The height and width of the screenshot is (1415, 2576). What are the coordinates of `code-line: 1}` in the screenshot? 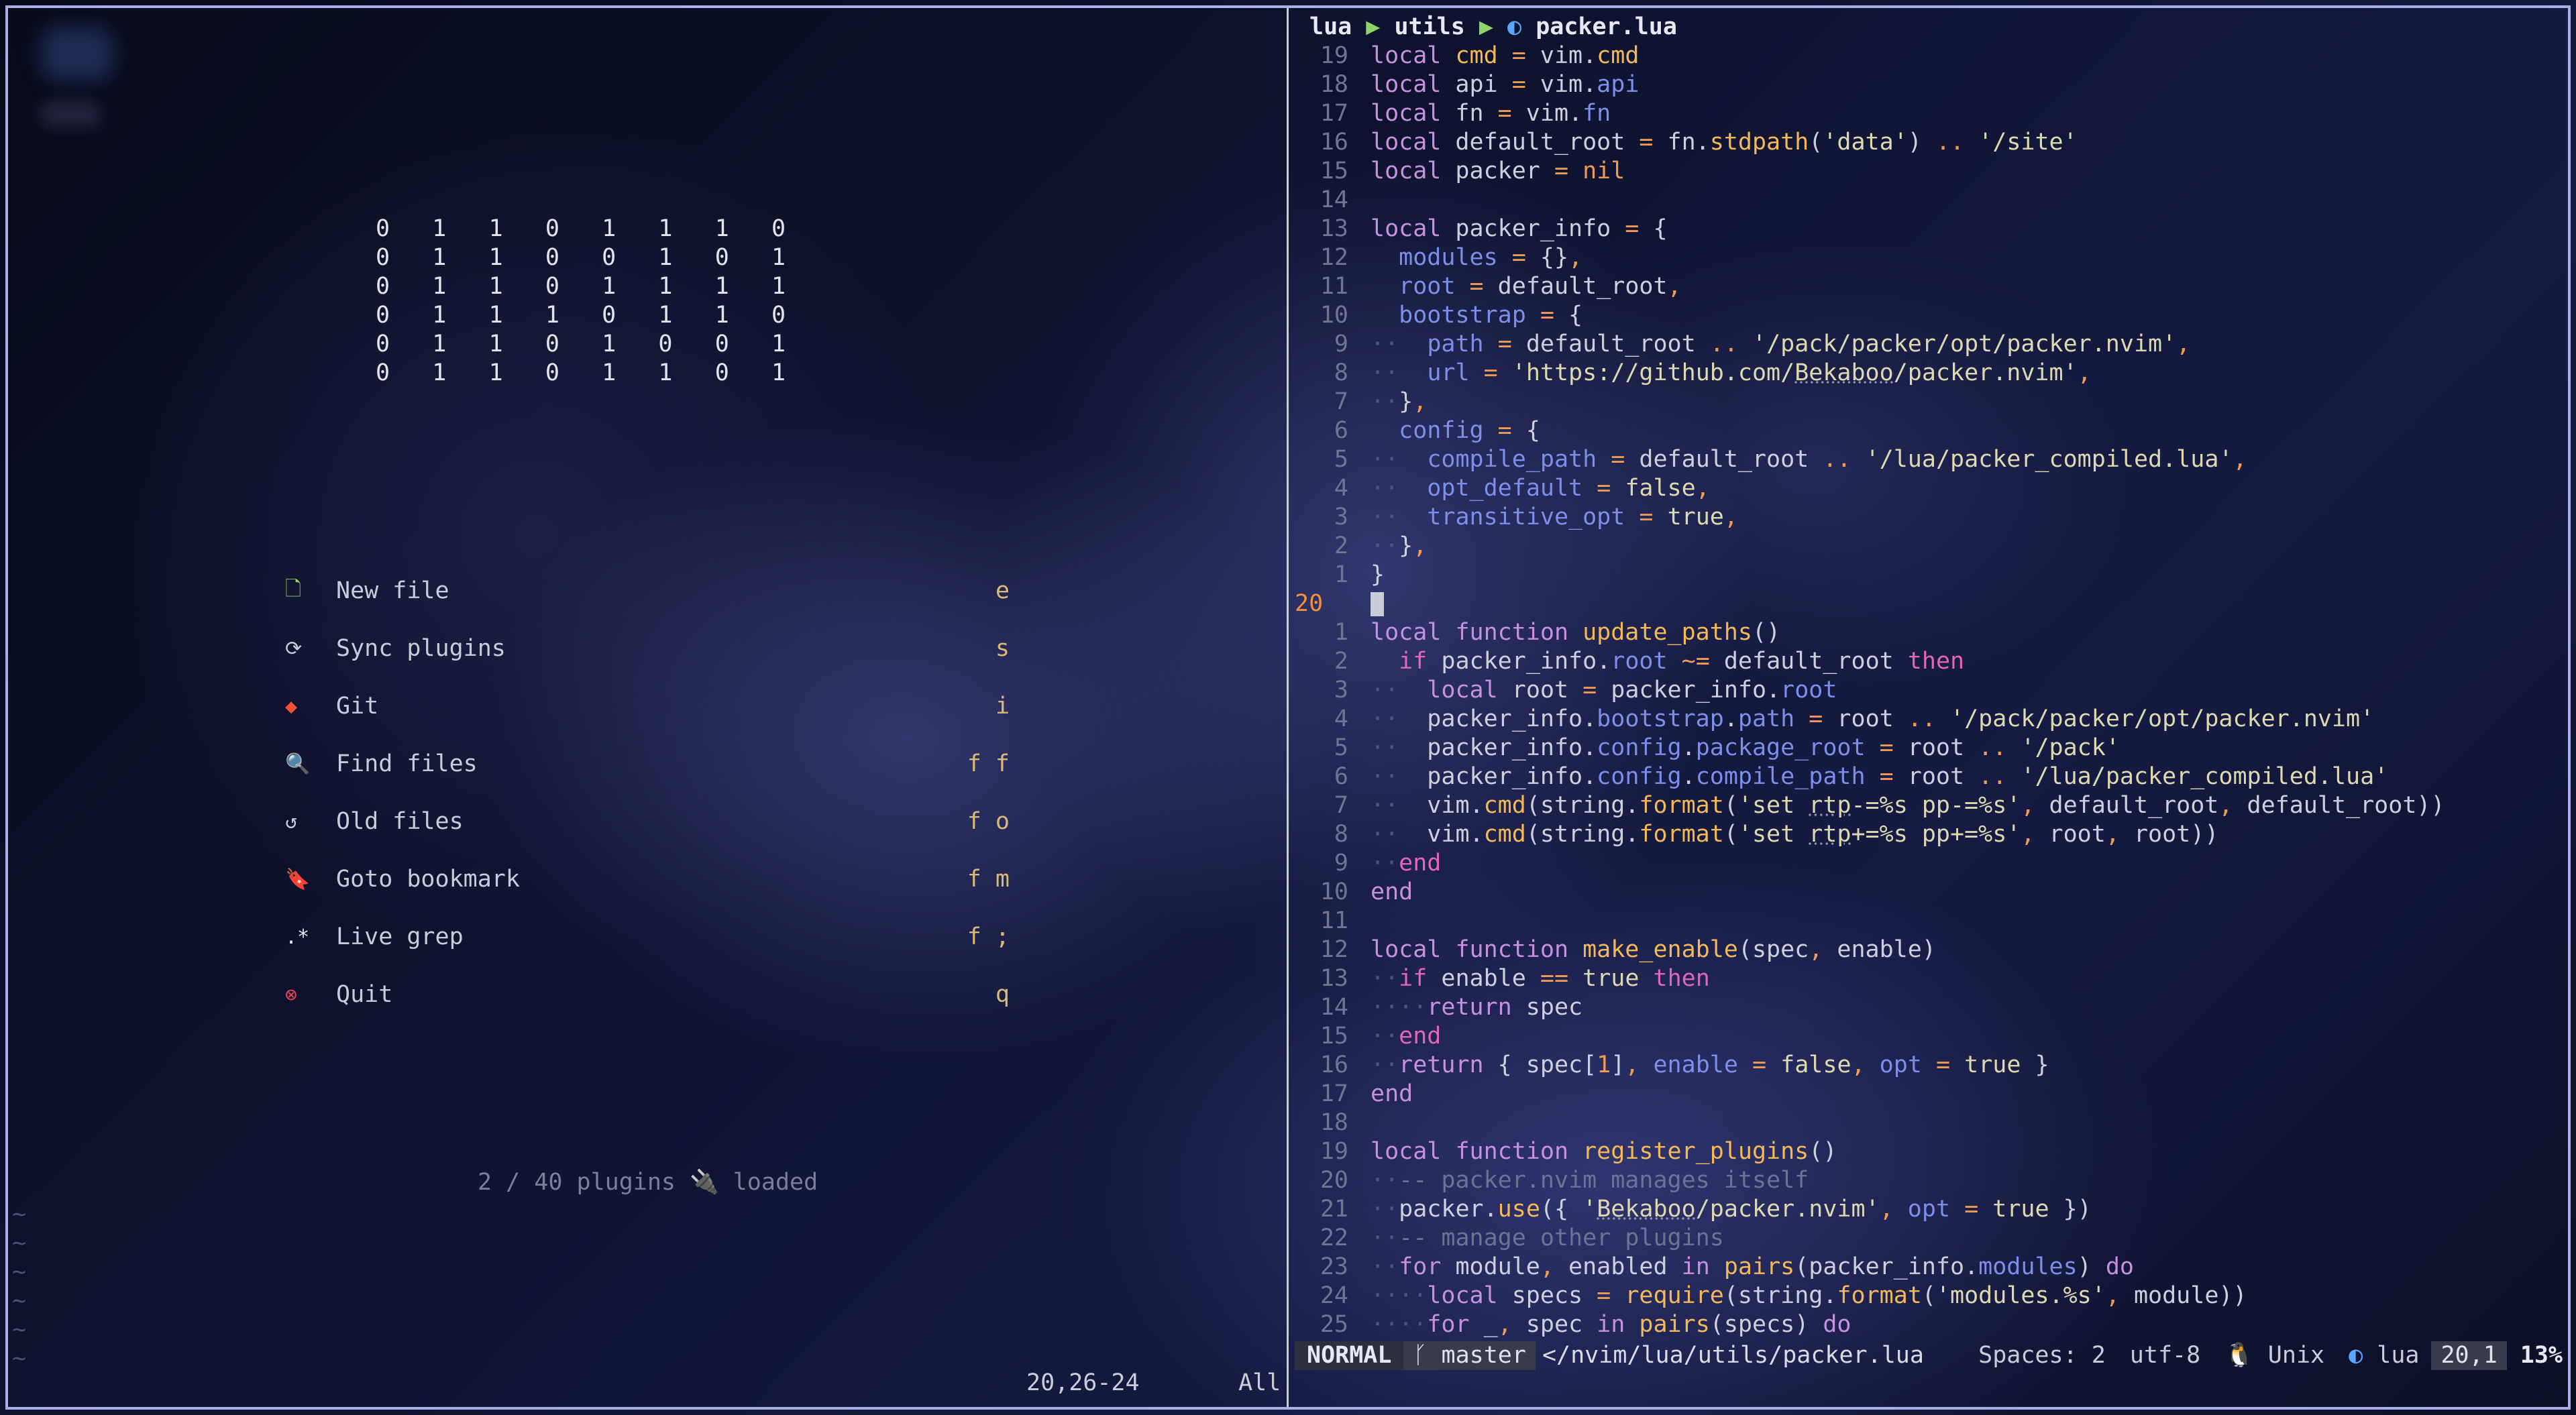 It's located at (1929, 575).